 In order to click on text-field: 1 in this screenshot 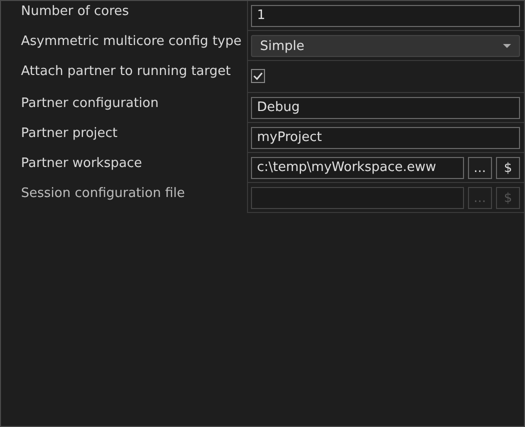, I will do `click(385, 16)`.